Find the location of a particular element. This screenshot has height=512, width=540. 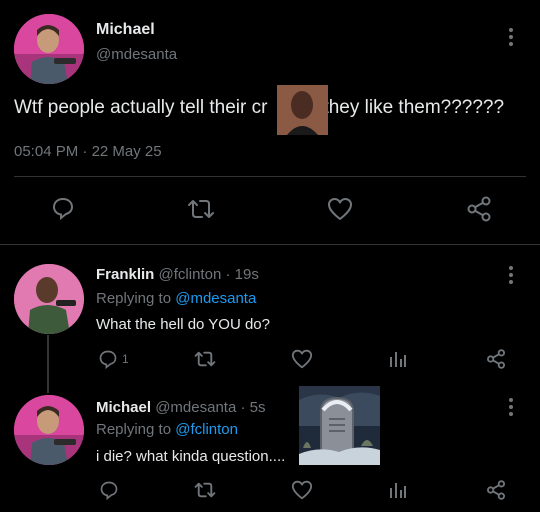

replying-to-handle: @mdesanta is located at coordinates (215, 298).